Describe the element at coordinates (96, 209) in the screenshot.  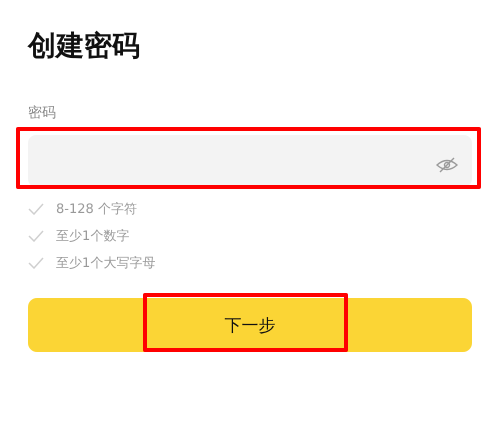
I see `requirement-text: 8-128 个字符` at that location.